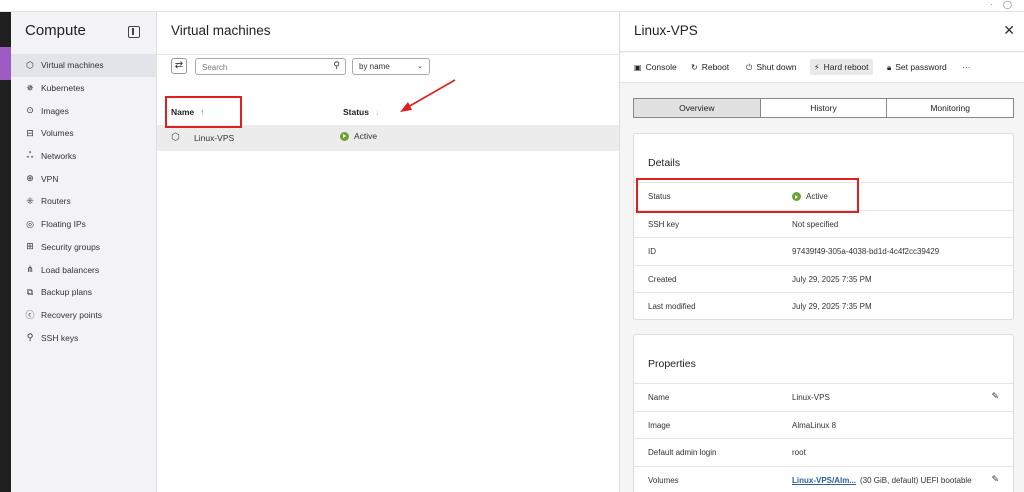 Image resolution: width=1024 pixels, height=492 pixels. I want to click on panel-tabs: Overview History Monitoring, so click(823, 108).